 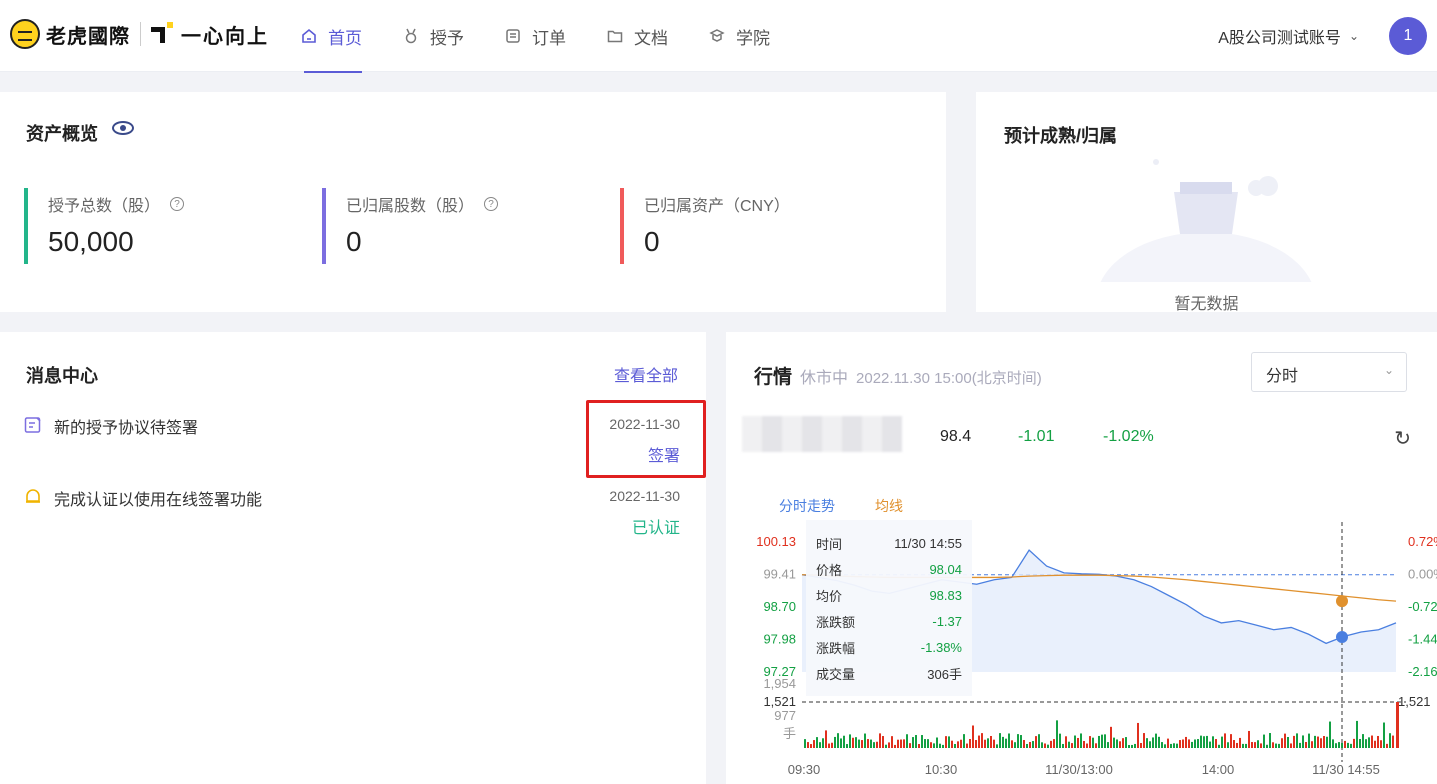 I want to click on x-tick-label: 10:30, so click(x=941, y=769).